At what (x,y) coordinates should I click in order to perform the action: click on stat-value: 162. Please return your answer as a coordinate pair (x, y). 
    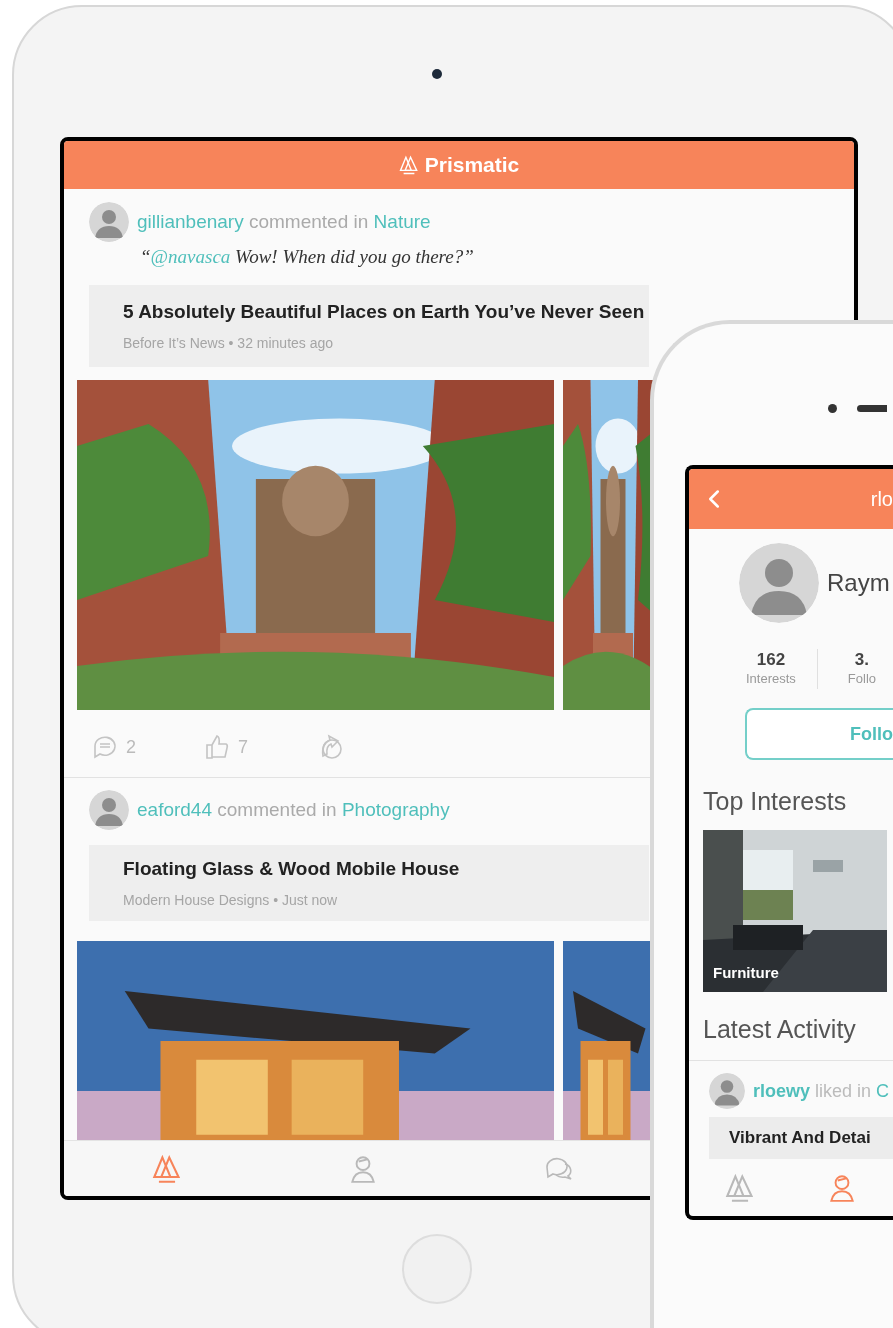
    Looking at the image, I should click on (771, 660).